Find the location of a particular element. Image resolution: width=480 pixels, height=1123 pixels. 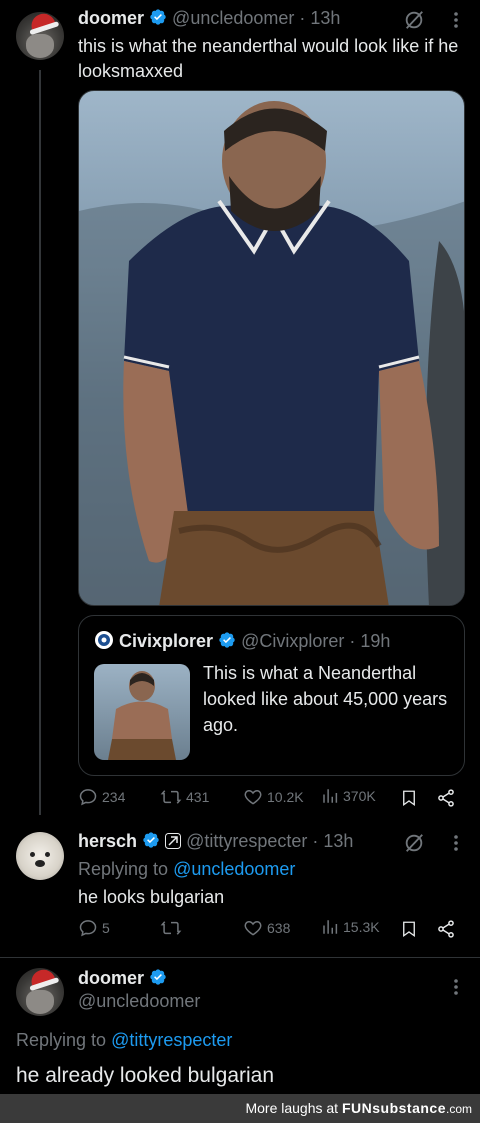

views-count: 370K is located at coordinates (359, 796).